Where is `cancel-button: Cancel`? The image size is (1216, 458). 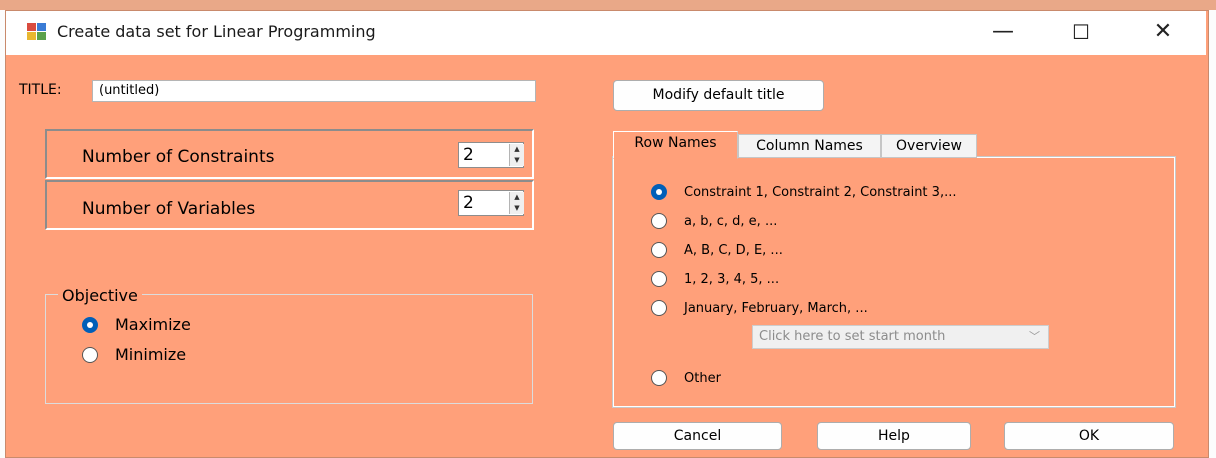 cancel-button: Cancel is located at coordinates (697, 436).